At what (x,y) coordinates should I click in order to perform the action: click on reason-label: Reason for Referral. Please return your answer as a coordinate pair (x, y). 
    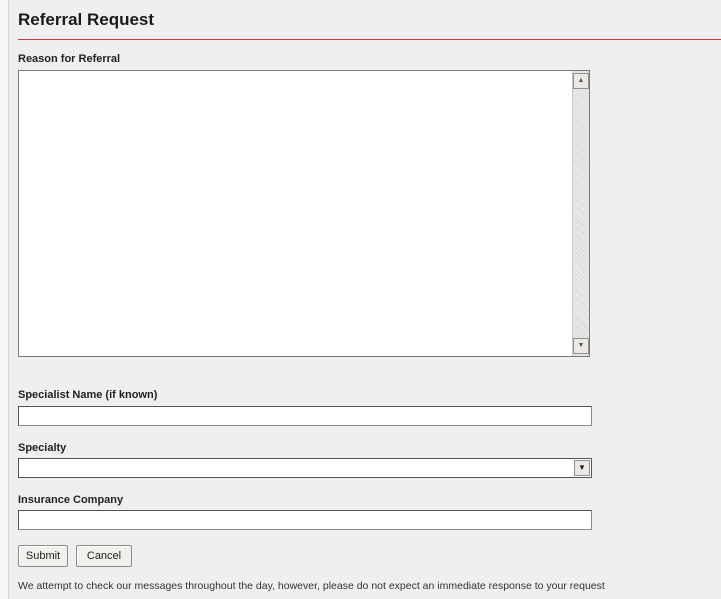
    Looking at the image, I should click on (69, 59).